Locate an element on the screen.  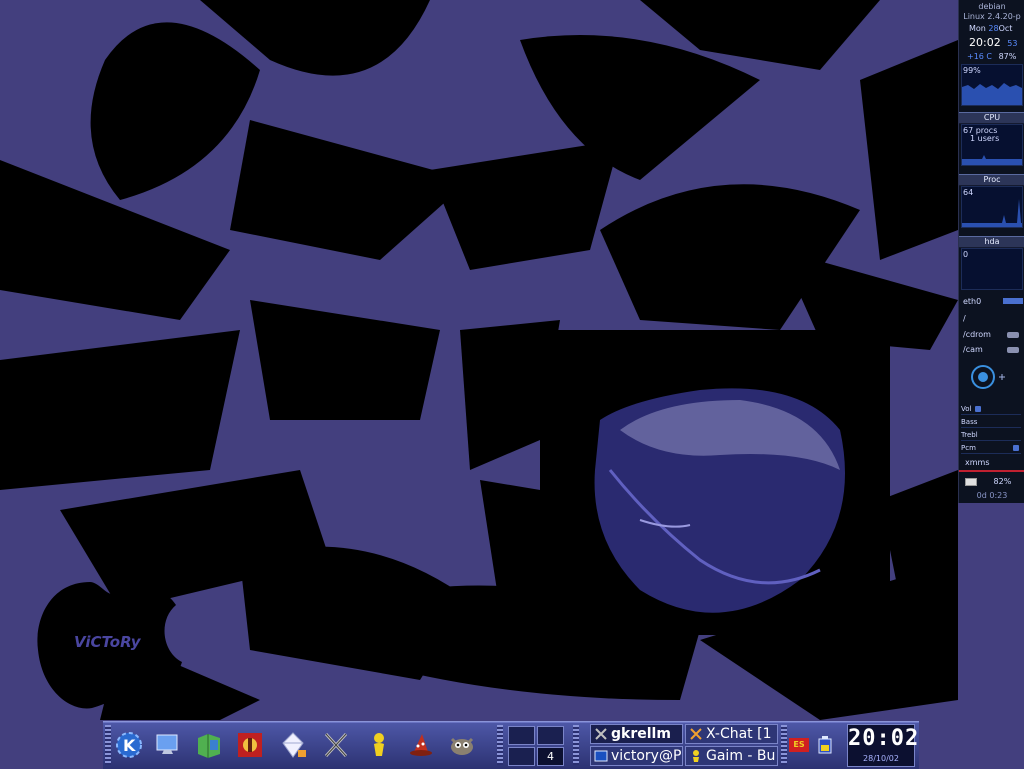
fs-root: / is located at coordinates (993, 318).